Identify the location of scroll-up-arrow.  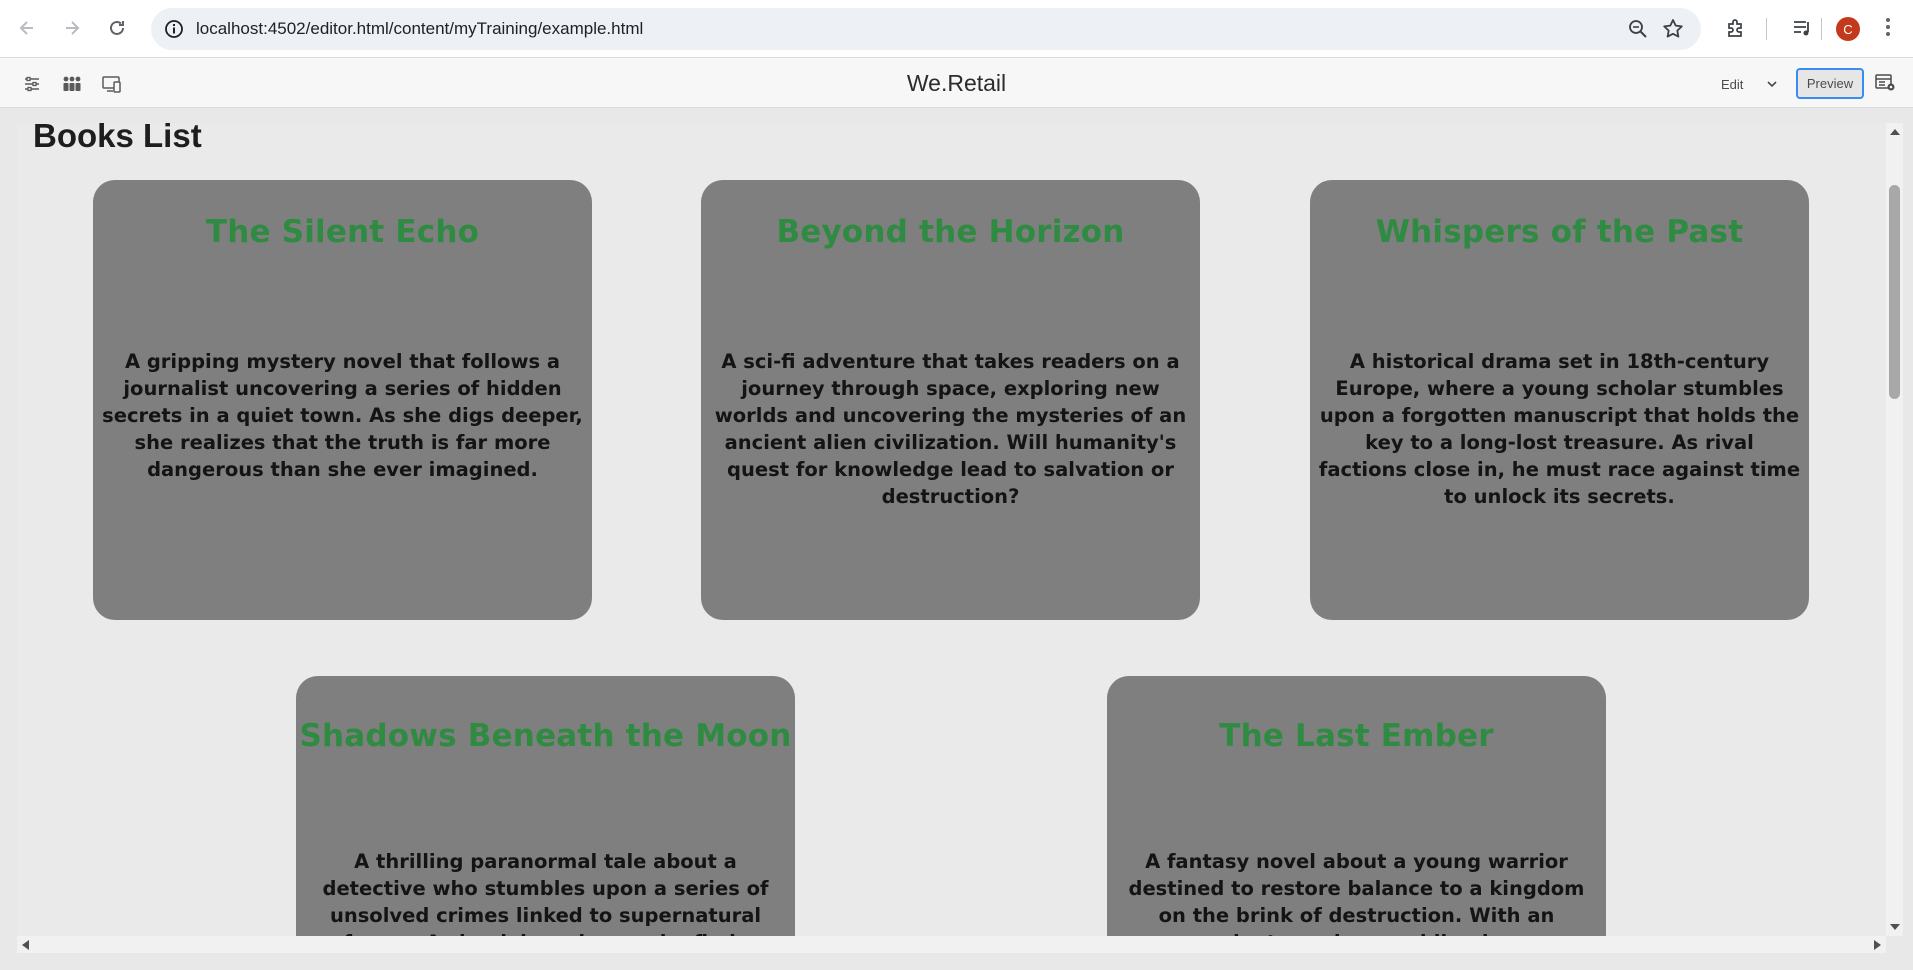
(1895, 132).